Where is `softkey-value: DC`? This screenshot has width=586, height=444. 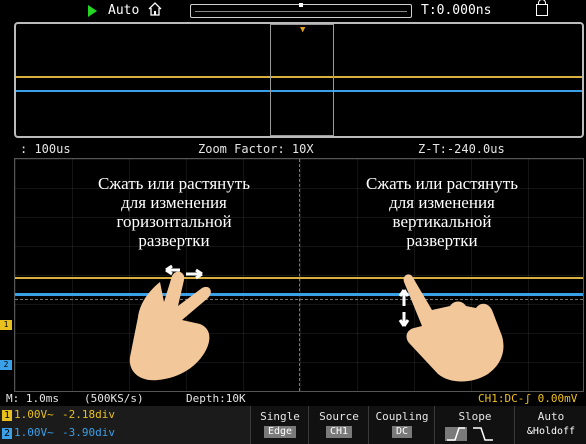
softkey-value: DC is located at coordinates (402, 432).